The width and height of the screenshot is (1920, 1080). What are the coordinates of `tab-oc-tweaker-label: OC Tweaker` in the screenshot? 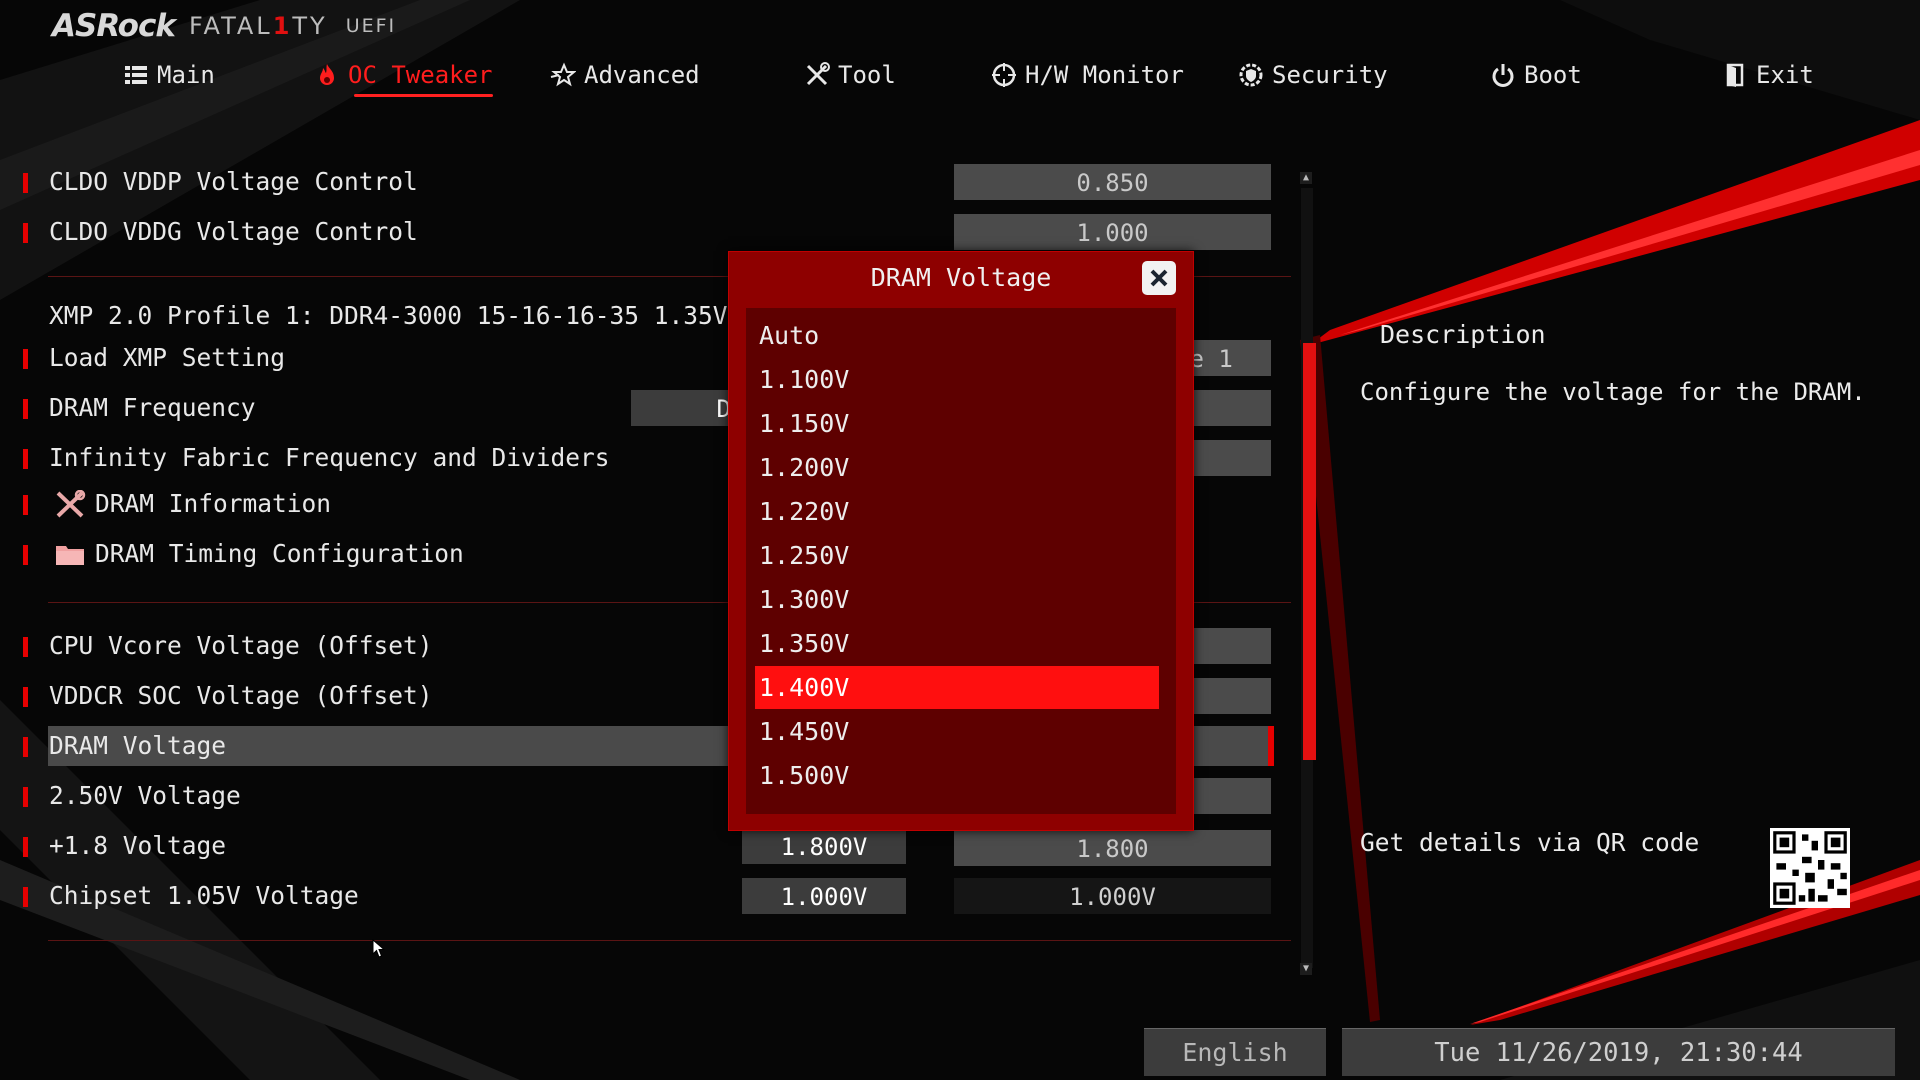 It's located at (420, 75).